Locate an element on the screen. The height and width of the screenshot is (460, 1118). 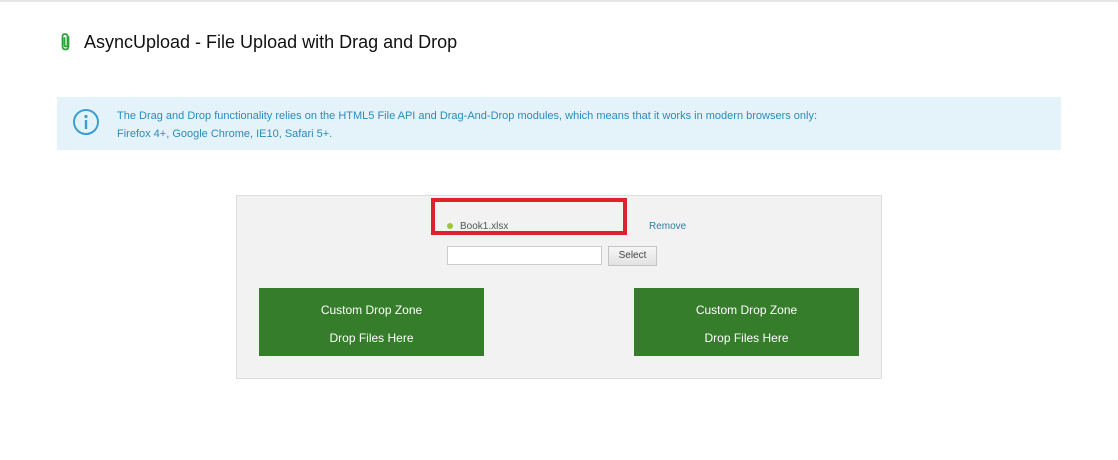
file-input is located at coordinates (524, 255).